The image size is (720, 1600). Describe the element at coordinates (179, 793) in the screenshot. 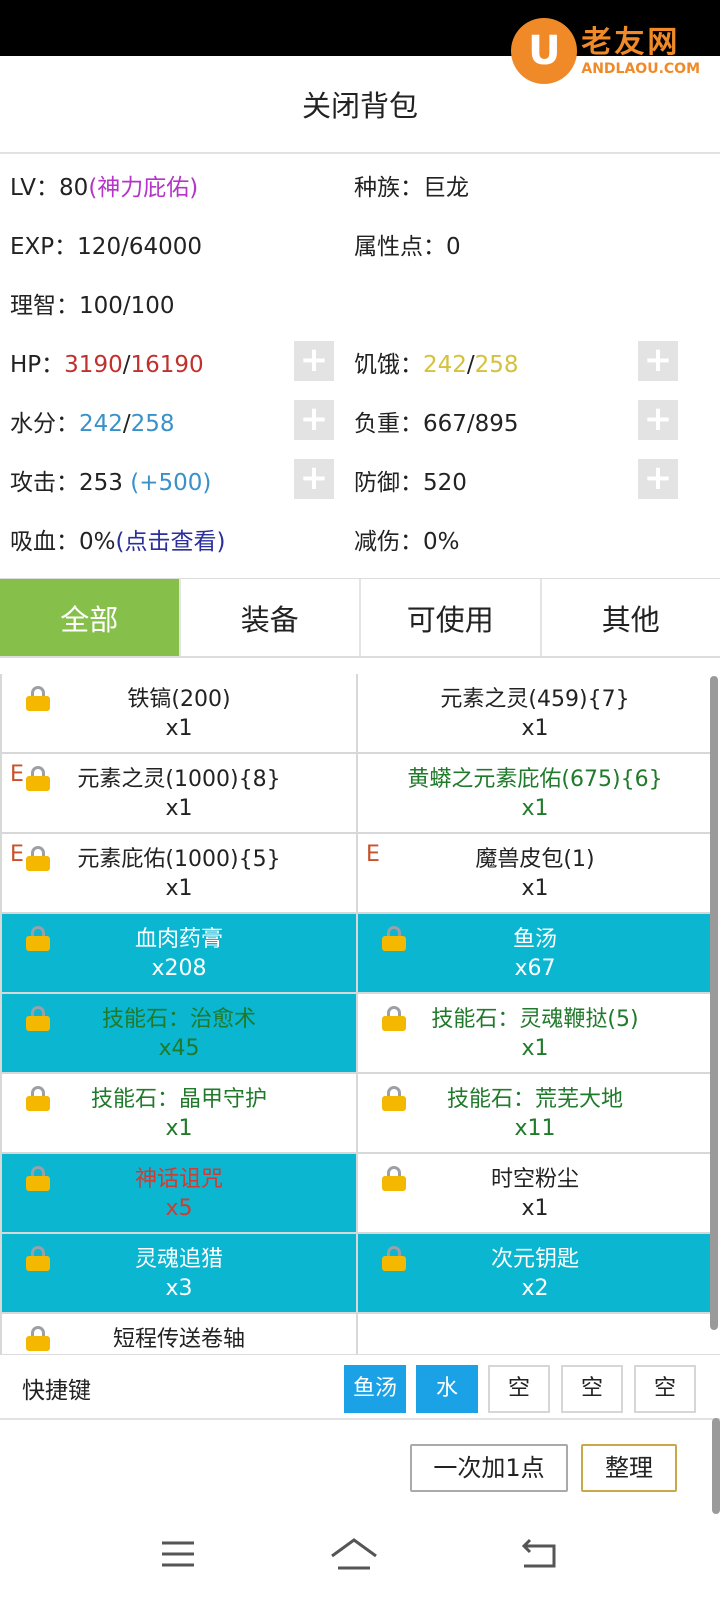

I see `inventory-item: E 元素之灵(1000){8} x1` at that location.